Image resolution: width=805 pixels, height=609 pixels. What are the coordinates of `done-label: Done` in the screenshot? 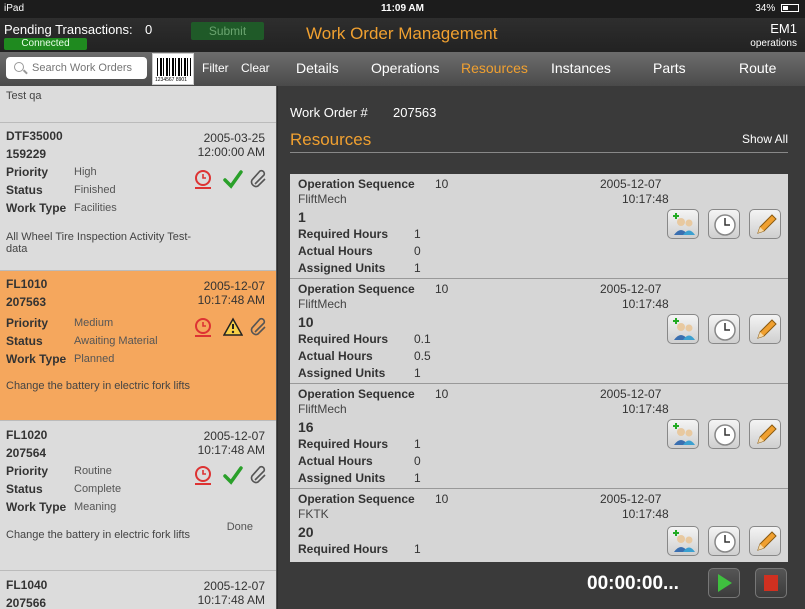 It's located at (239, 527).